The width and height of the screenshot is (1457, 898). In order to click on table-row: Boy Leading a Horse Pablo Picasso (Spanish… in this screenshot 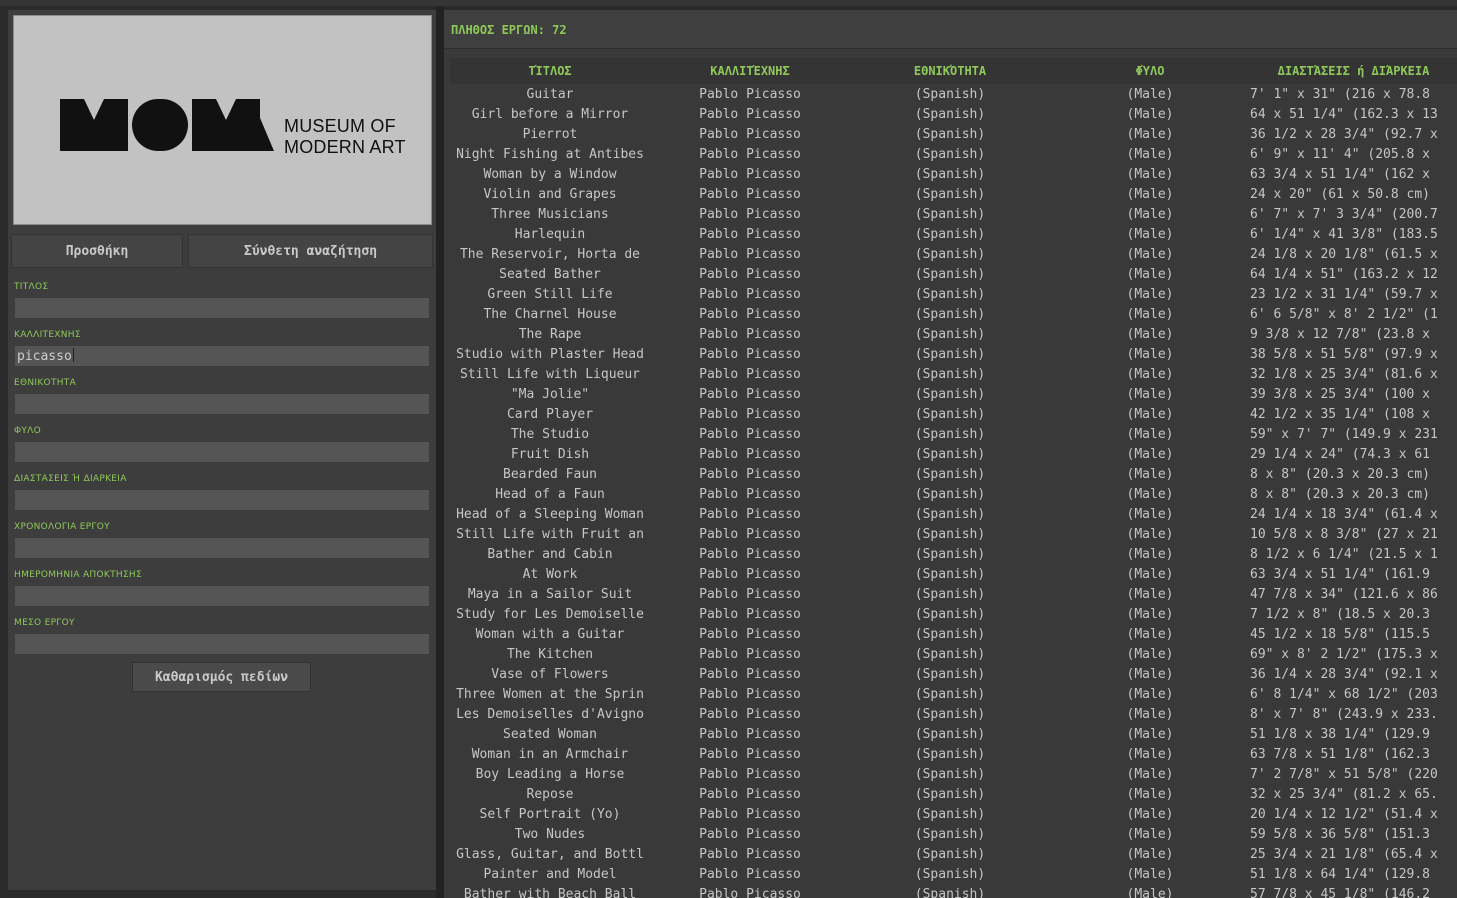, I will do `click(953, 774)`.